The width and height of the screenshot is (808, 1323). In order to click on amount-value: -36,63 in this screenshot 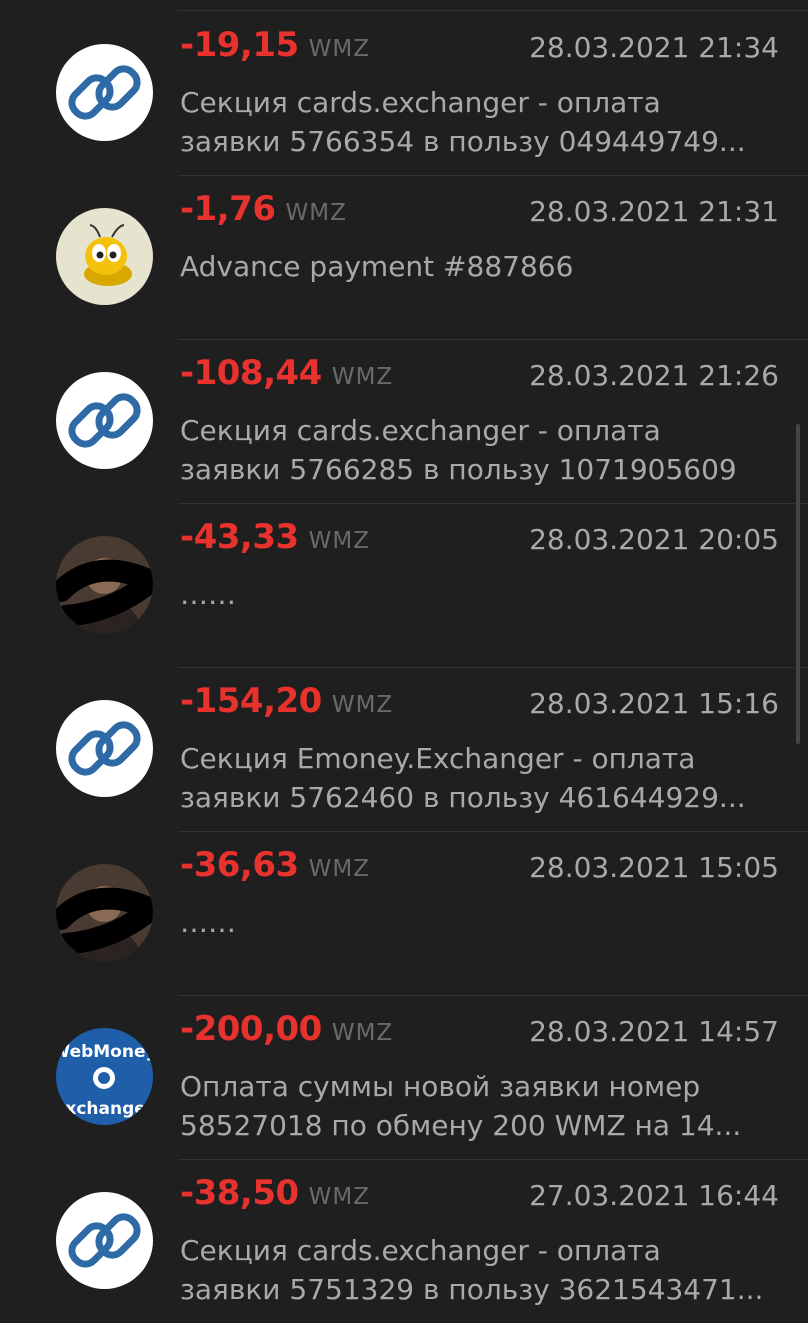, I will do `click(239, 865)`.